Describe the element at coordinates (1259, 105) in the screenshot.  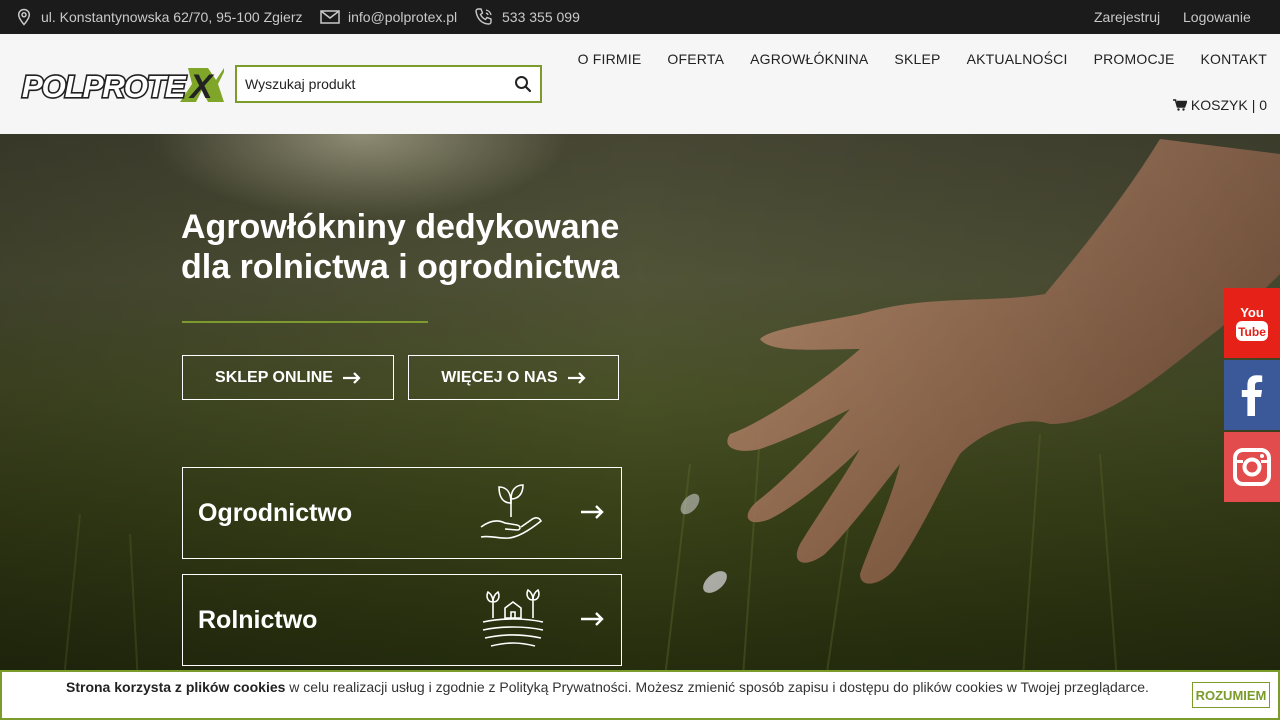
I see `cart-count: | 0` at that location.